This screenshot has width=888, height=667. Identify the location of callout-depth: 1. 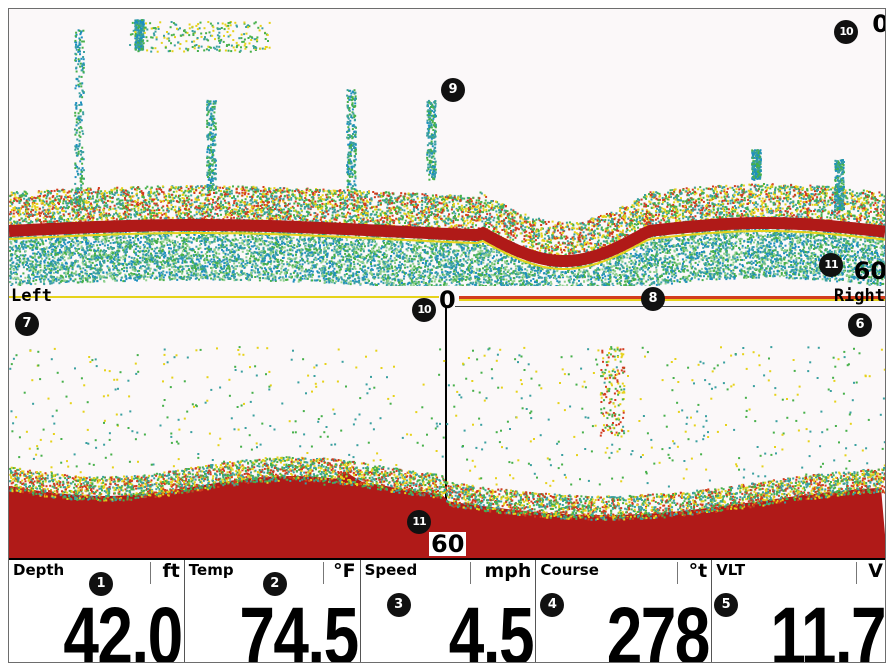
(101, 584).